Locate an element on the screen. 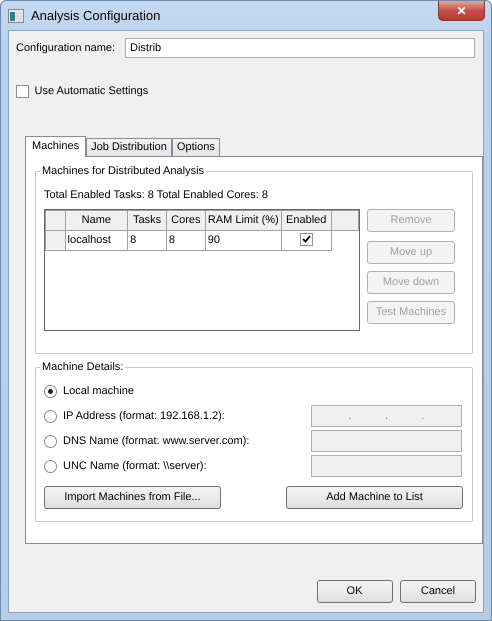  column-header: RAM Limit (%) is located at coordinates (243, 220).